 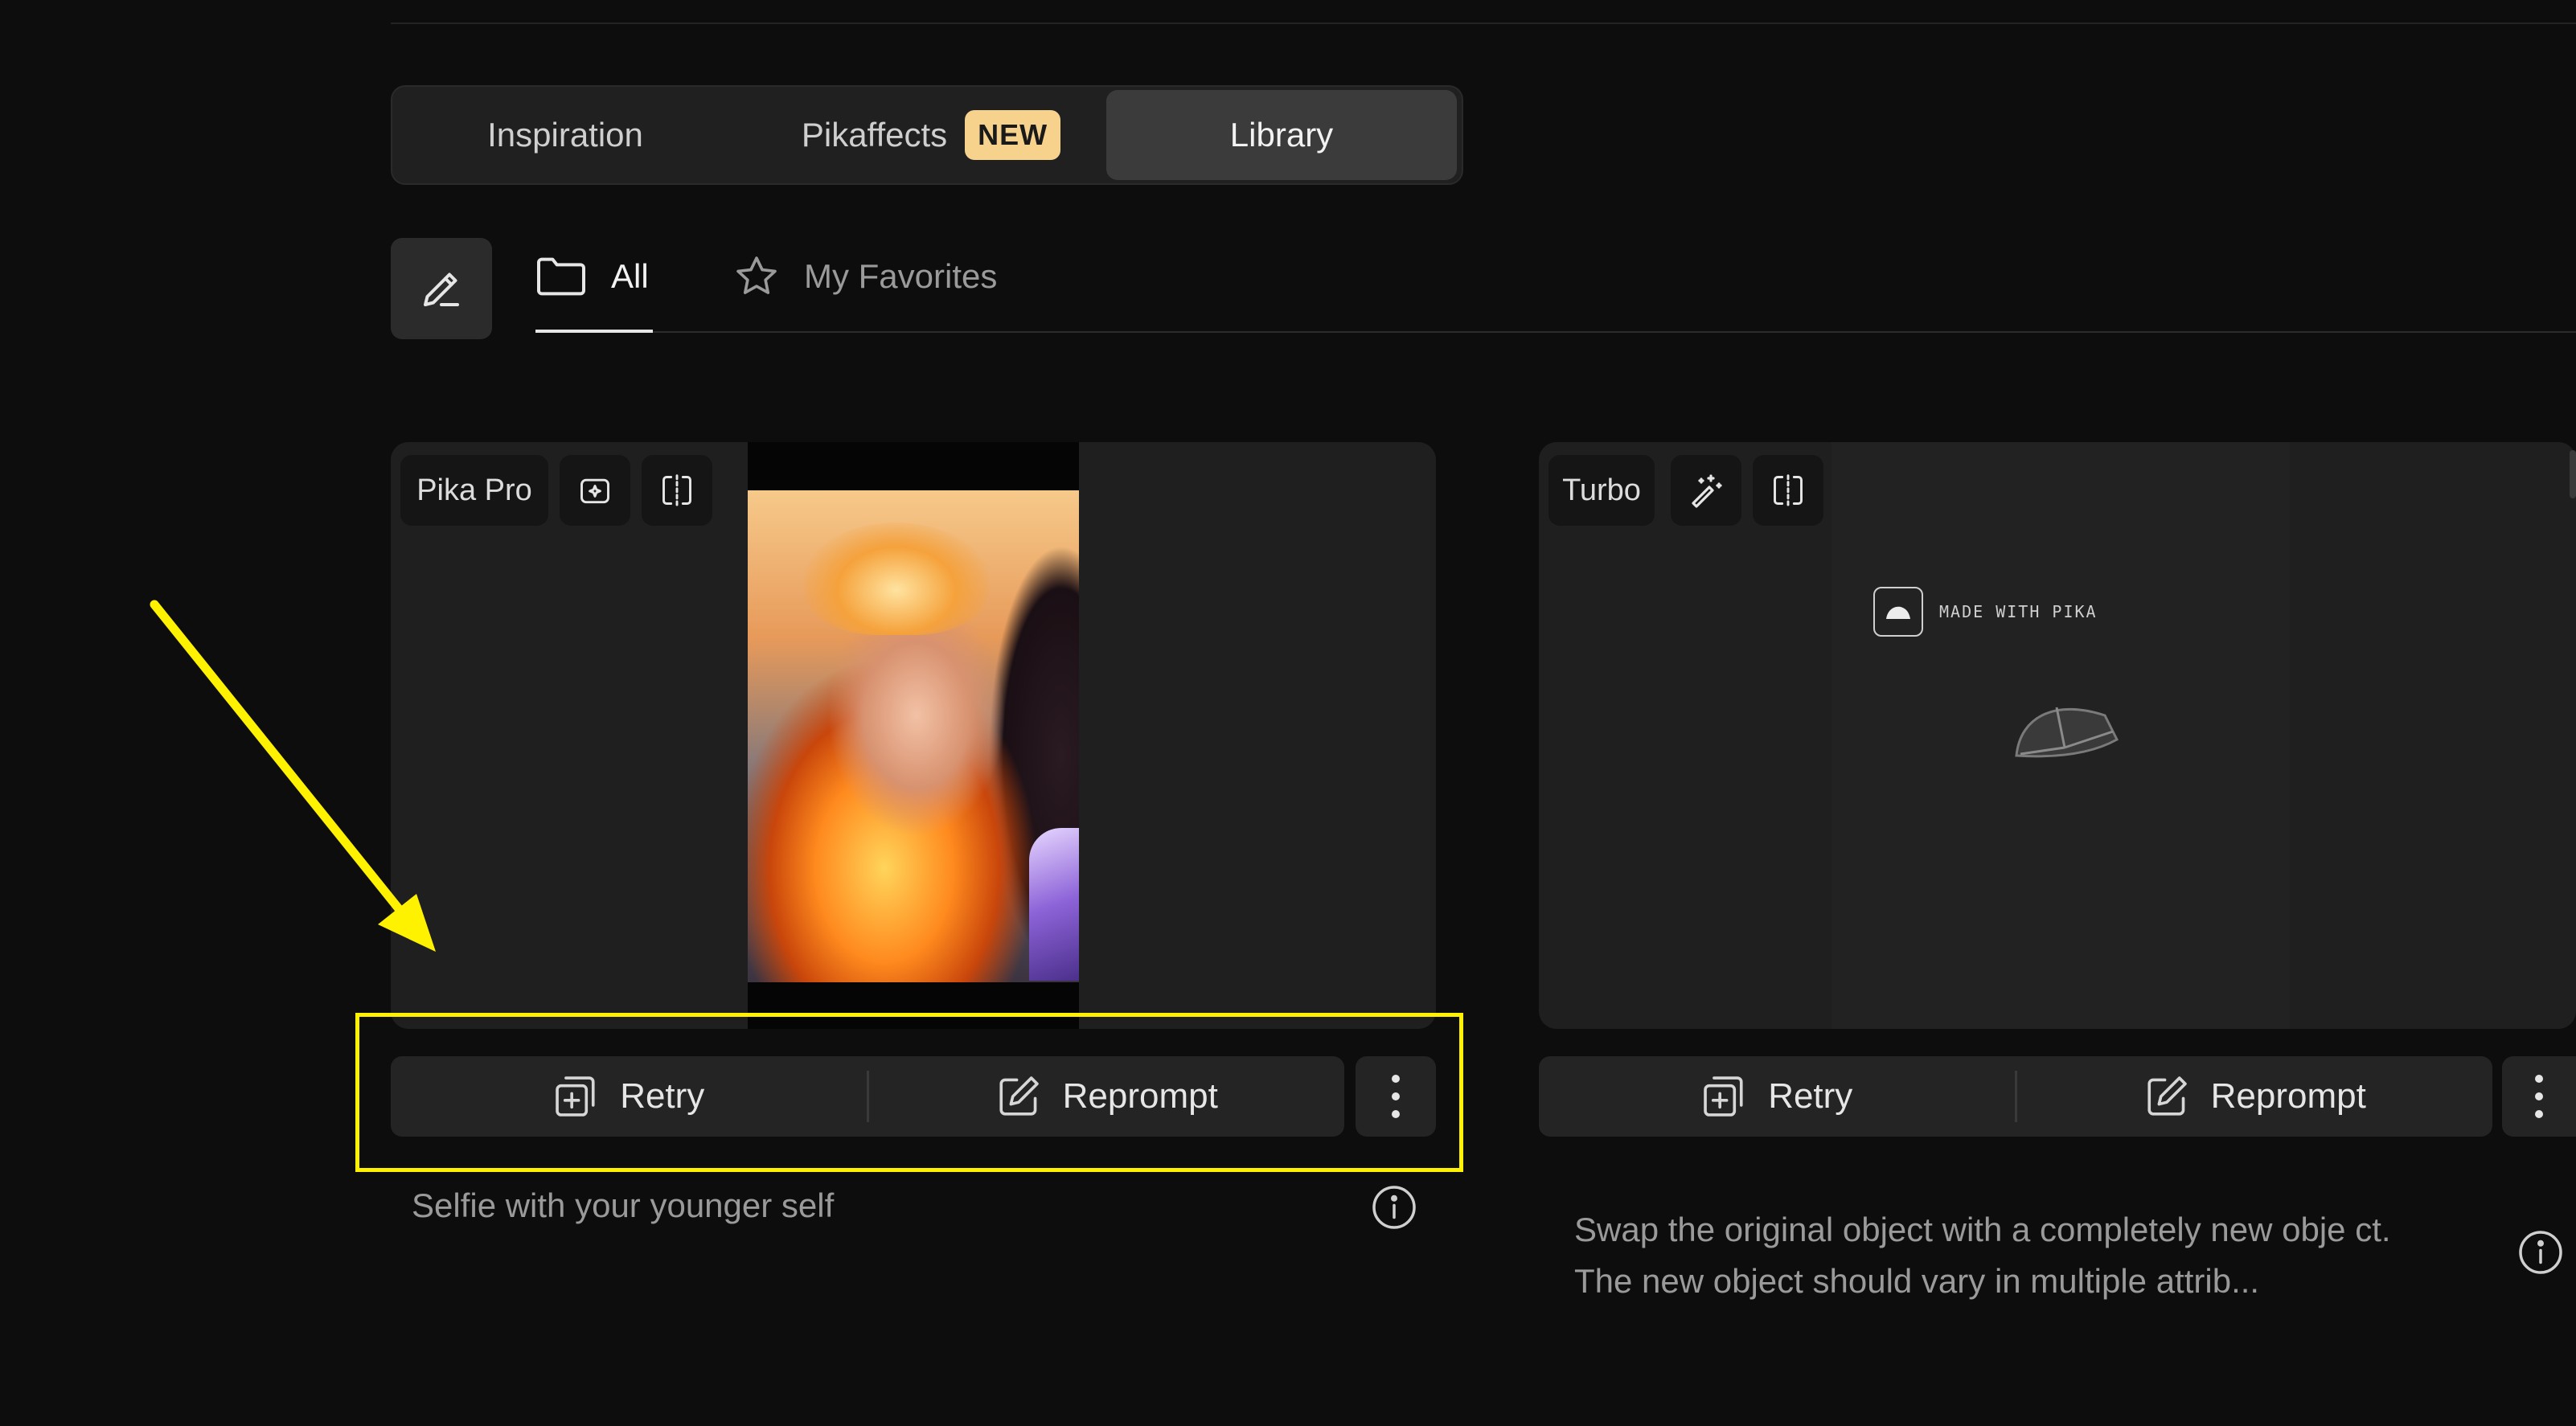 What do you see at coordinates (756, 276) in the screenshot?
I see `star-icon` at bounding box center [756, 276].